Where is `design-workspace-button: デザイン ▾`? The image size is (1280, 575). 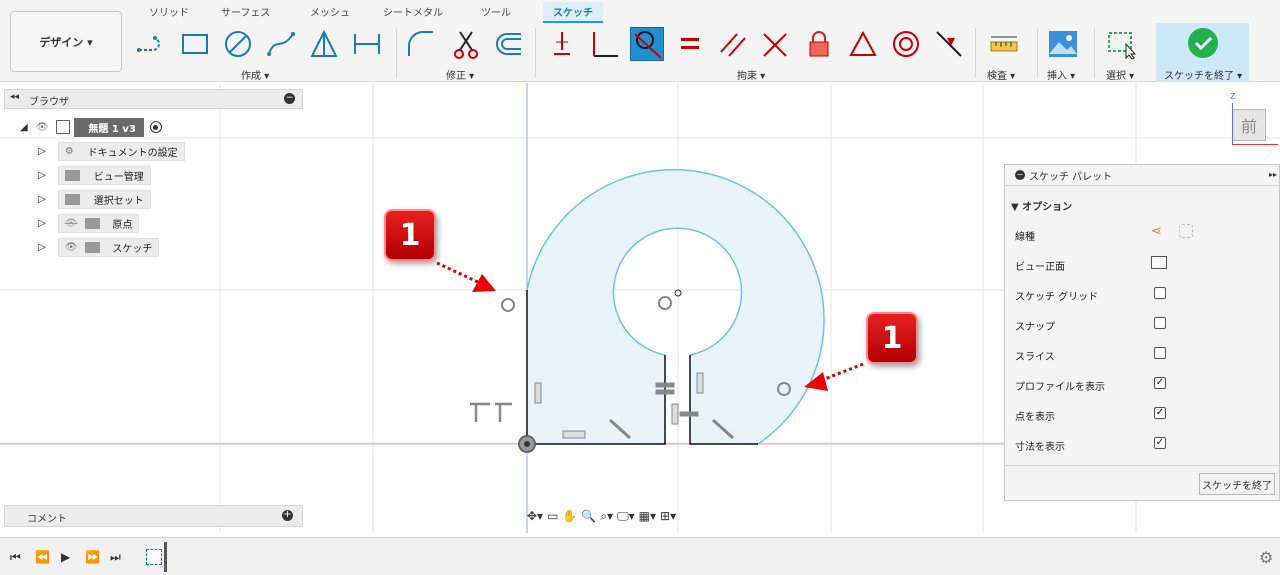
design-workspace-button: デザイン ▾ is located at coordinates (66, 41).